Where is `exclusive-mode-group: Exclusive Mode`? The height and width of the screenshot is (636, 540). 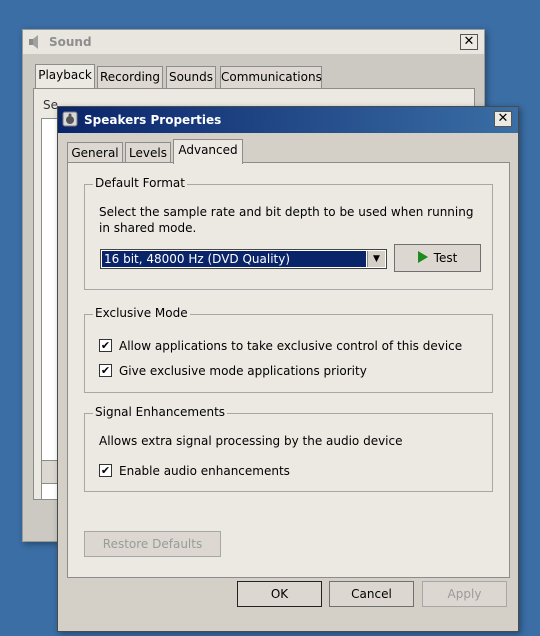 exclusive-mode-group: Exclusive Mode is located at coordinates (288, 349).